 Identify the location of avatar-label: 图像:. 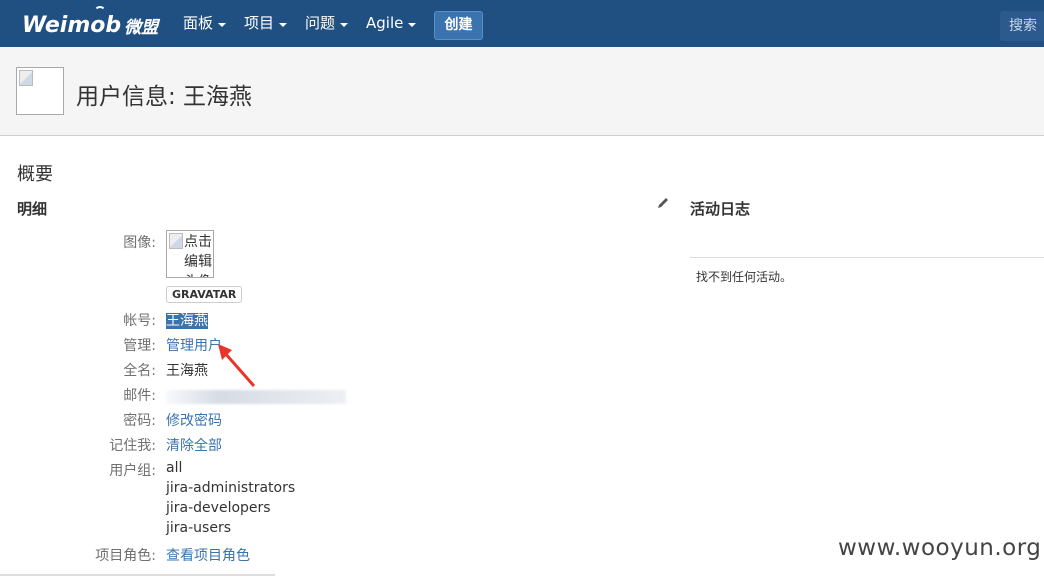
(139, 243).